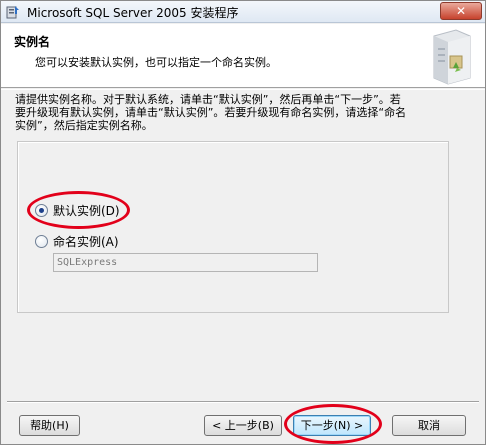 The width and height of the screenshot is (486, 445). Describe the element at coordinates (243, 89) in the screenshot. I see `header-divider` at that location.